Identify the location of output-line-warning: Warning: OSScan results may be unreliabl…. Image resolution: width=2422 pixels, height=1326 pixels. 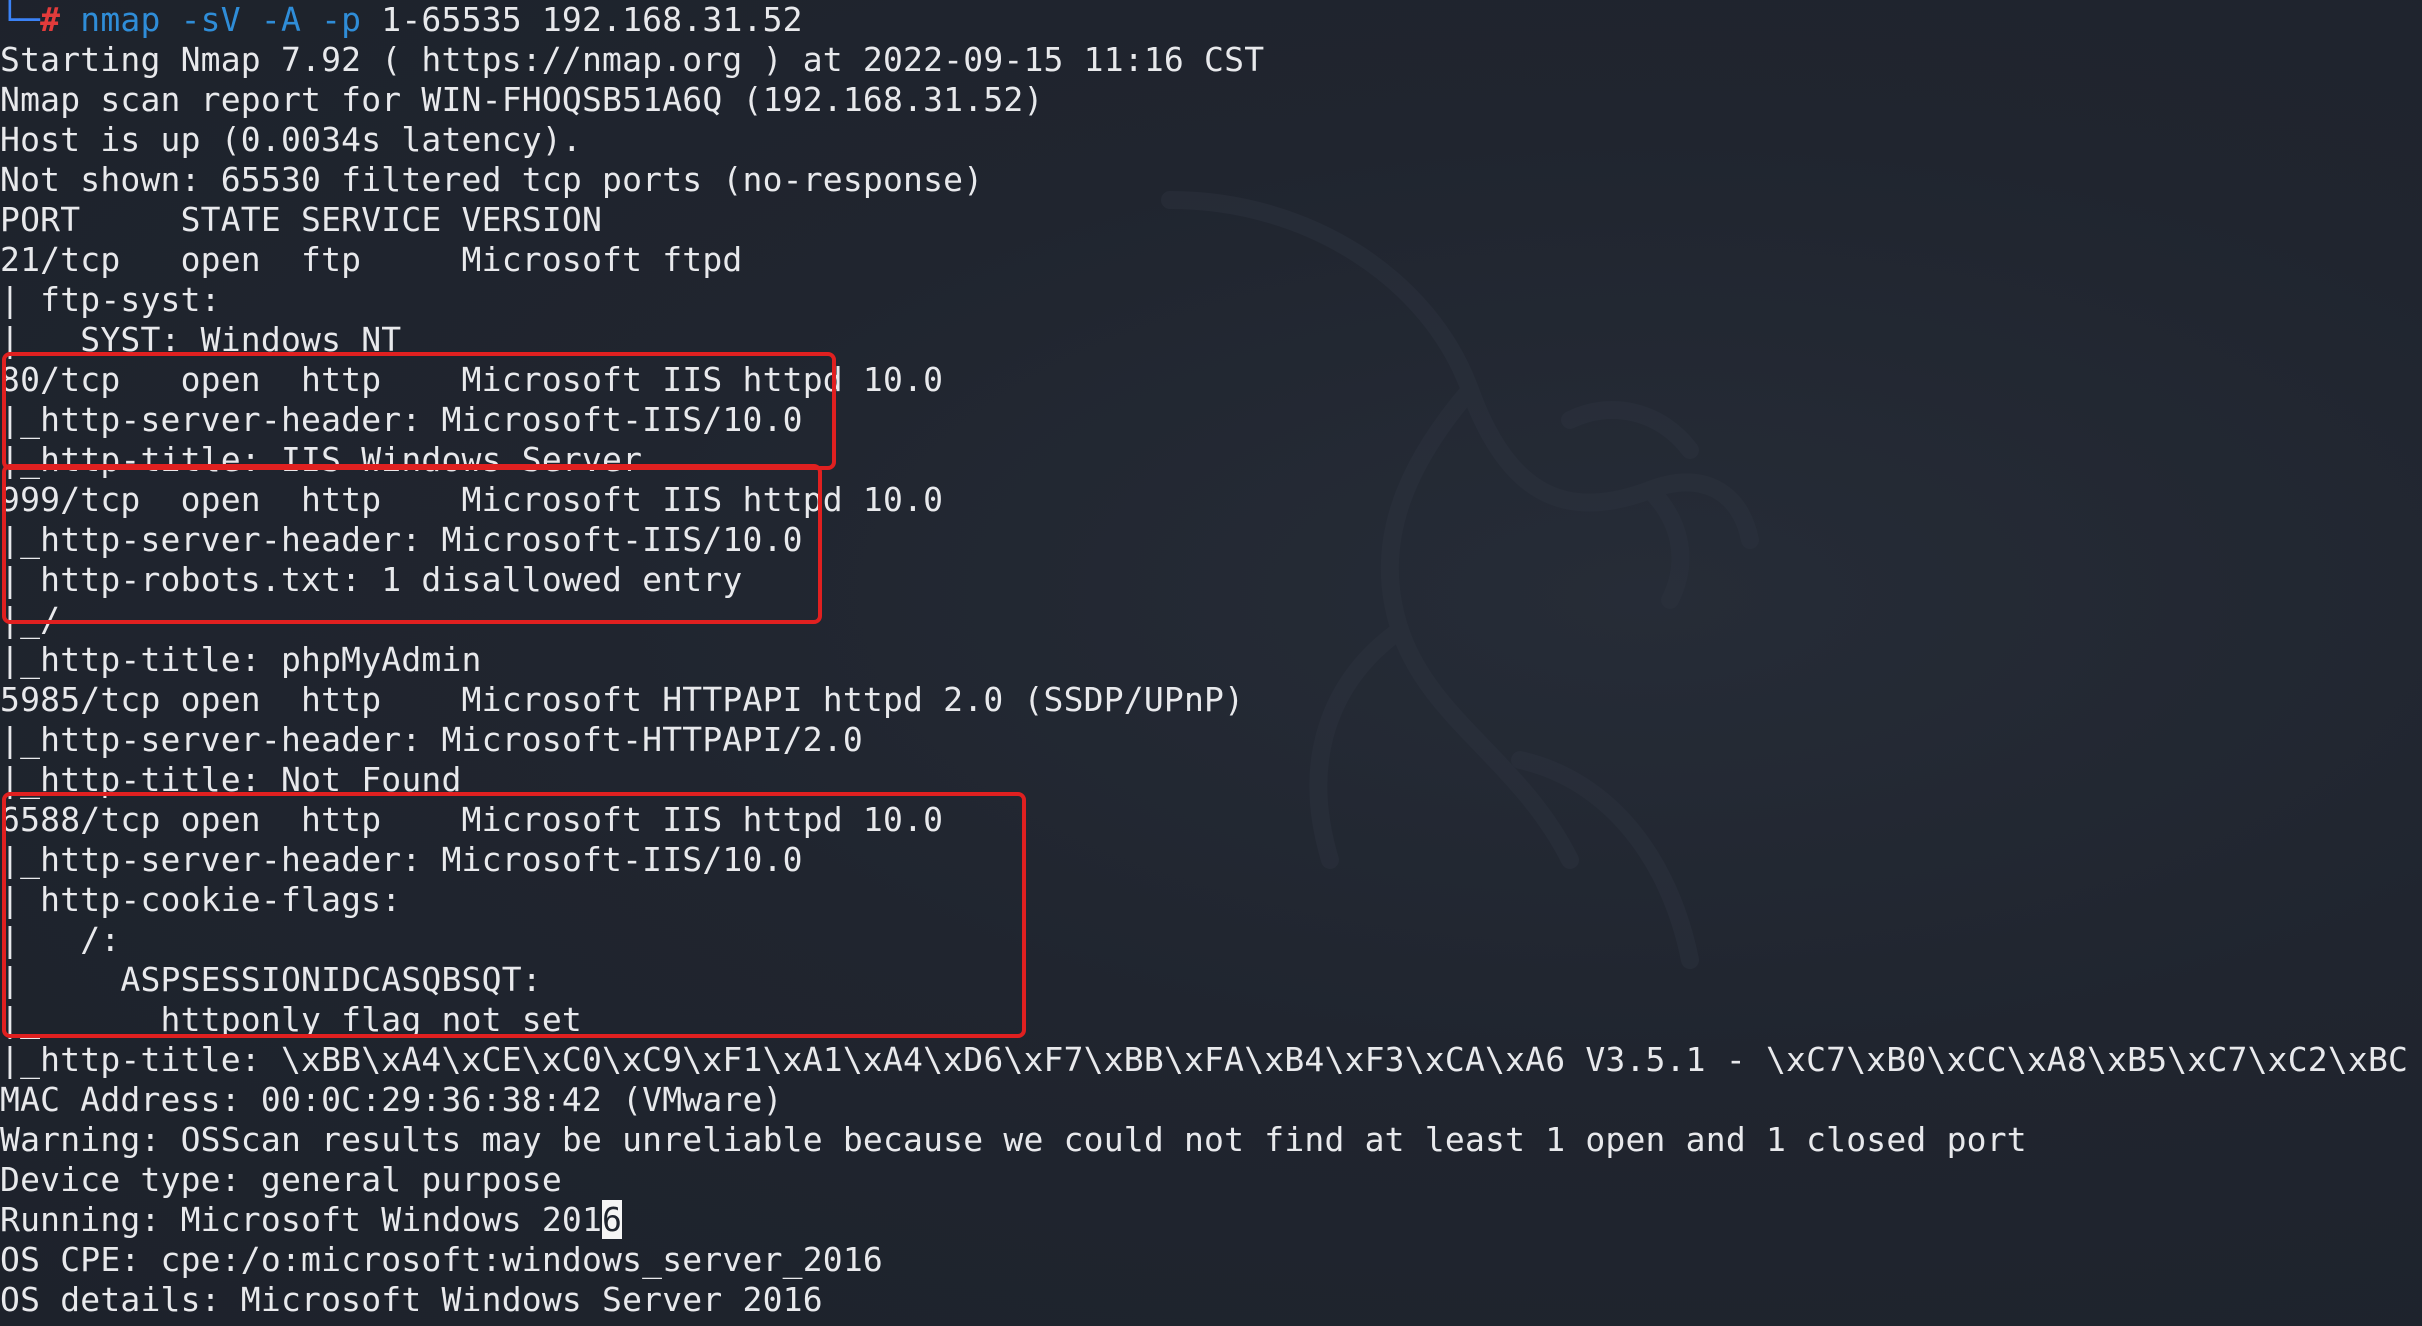
(1013, 1139).